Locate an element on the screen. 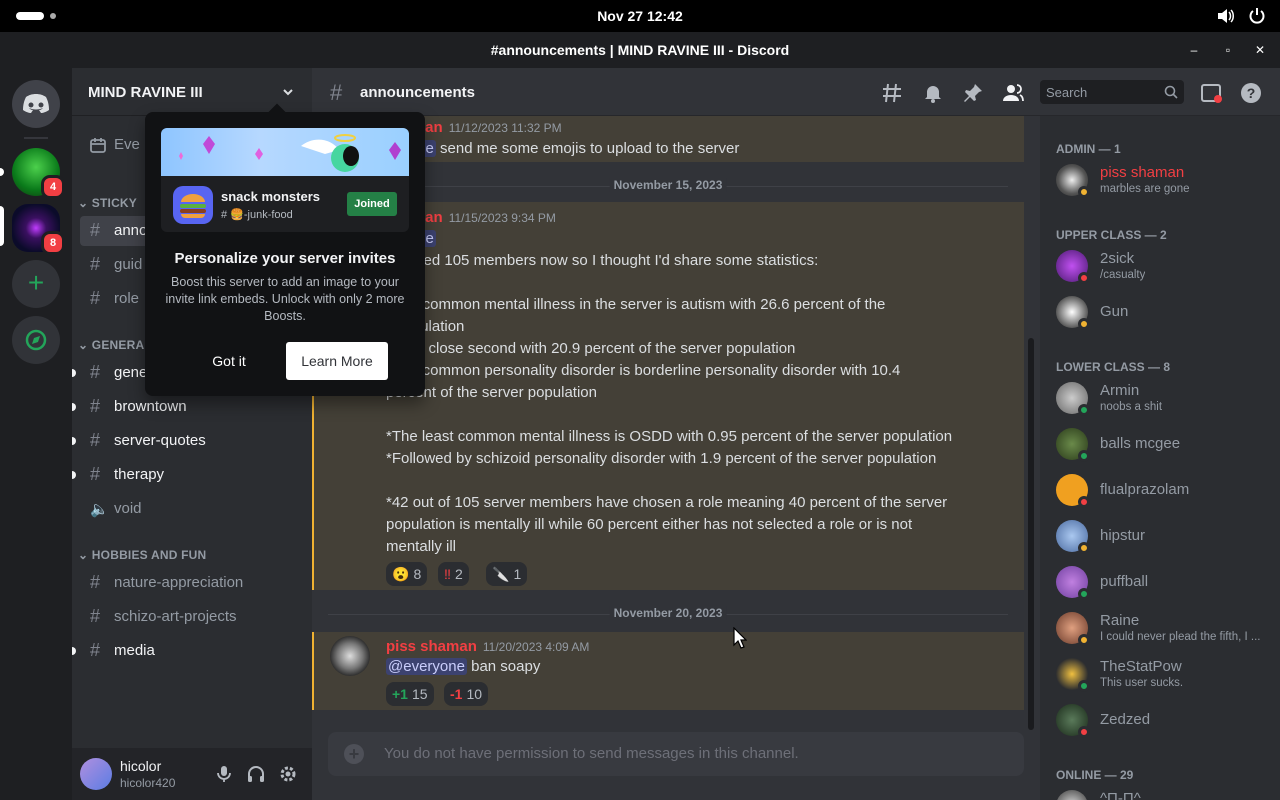  learn-more-button: Learn More is located at coordinates (337, 361).